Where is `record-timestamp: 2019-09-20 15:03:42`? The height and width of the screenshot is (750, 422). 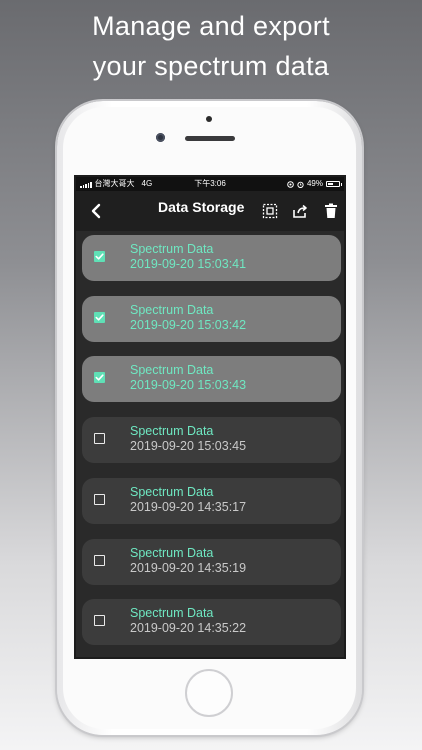
record-timestamp: 2019-09-20 15:03:42 is located at coordinates (188, 324).